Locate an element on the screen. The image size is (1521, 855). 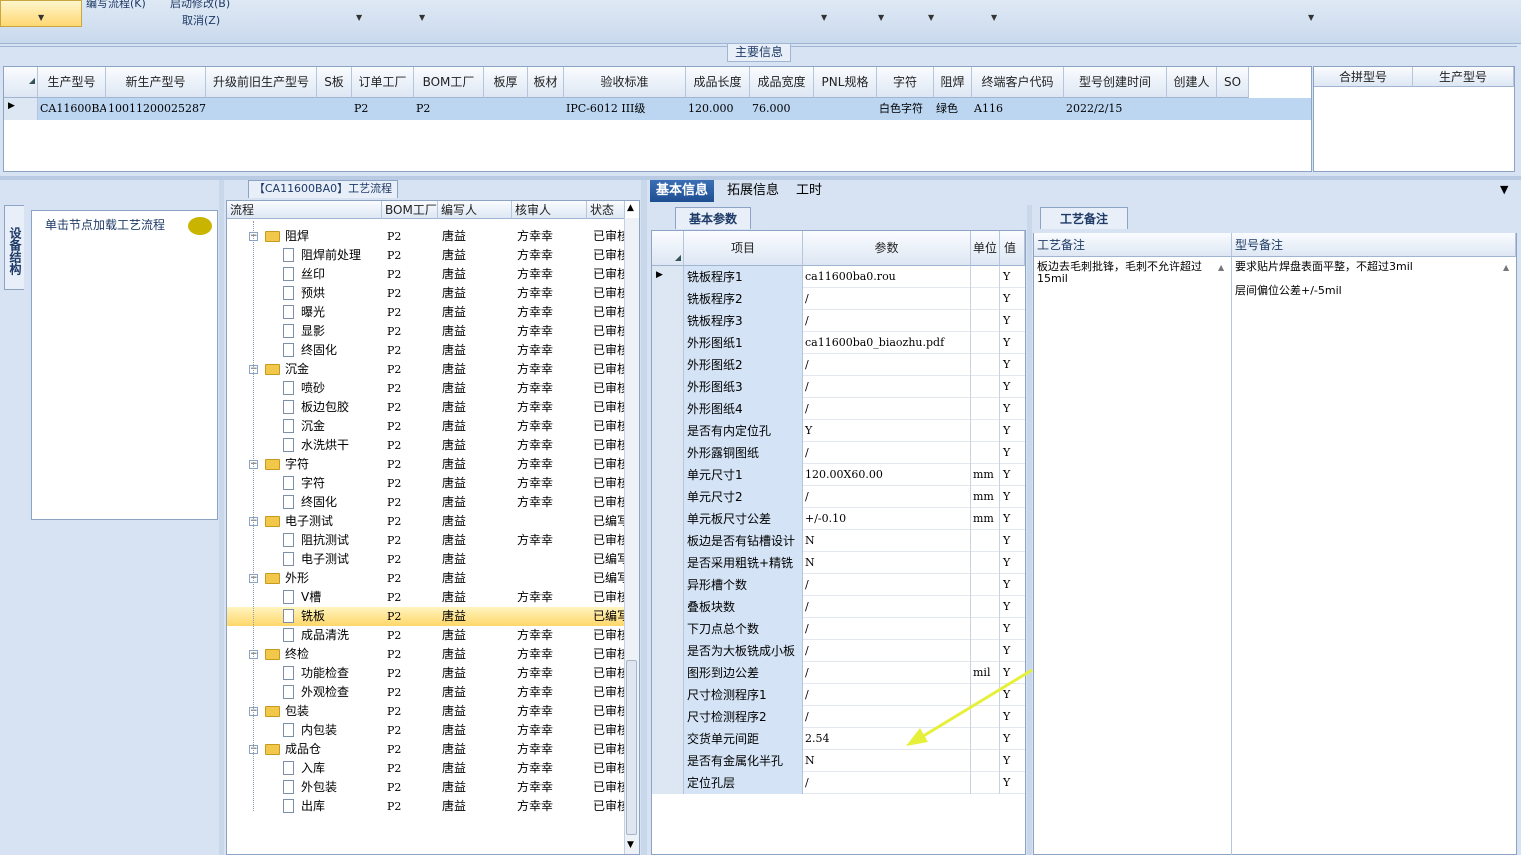
arrow-head is located at coordinates (917, 737).